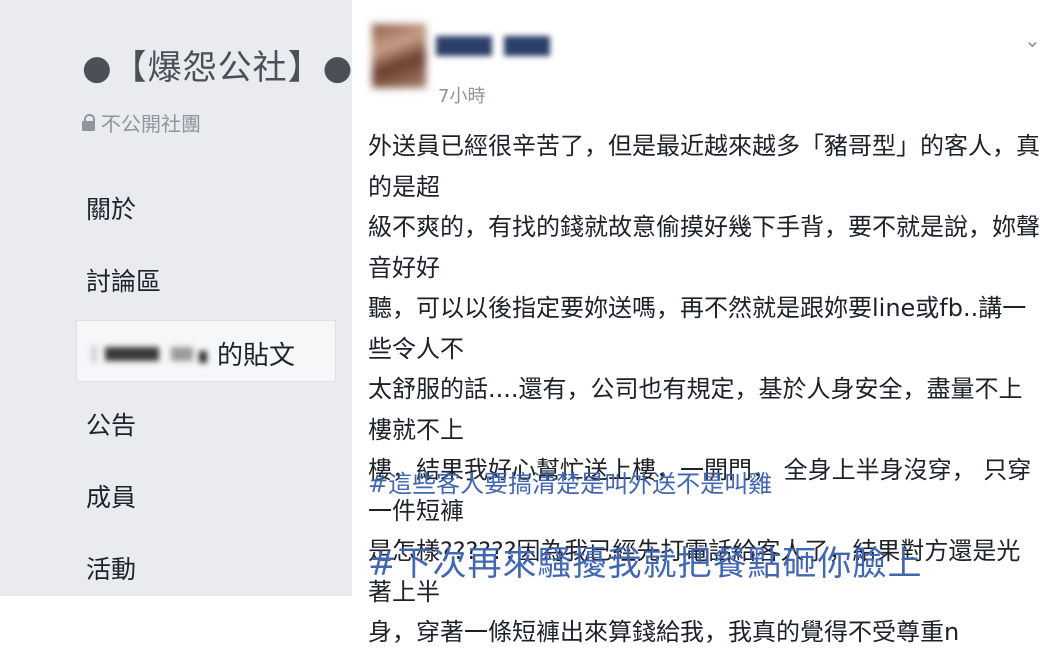 This screenshot has height=653, width=1060. What do you see at coordinates (88, 122) in the screenshot?
I see `lock-icon` at bounding box center [88, 122].